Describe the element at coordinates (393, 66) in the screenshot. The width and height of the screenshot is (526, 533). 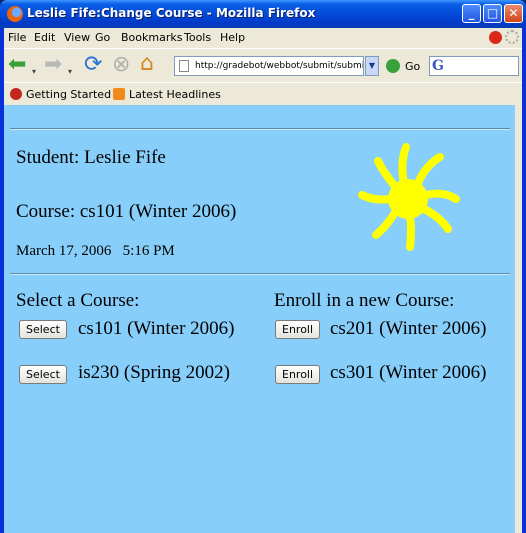
I see `go-icon` at that location.